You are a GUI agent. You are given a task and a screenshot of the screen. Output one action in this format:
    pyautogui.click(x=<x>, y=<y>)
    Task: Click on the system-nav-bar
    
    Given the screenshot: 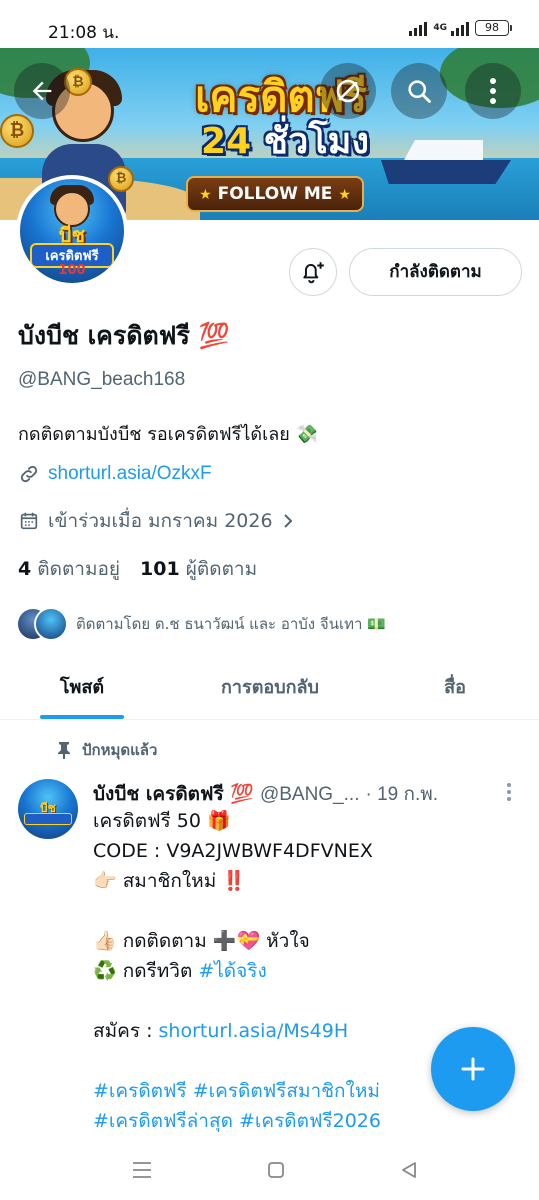 What is the action you would take?
    pyautogui.click(x=269, y=1170)
    